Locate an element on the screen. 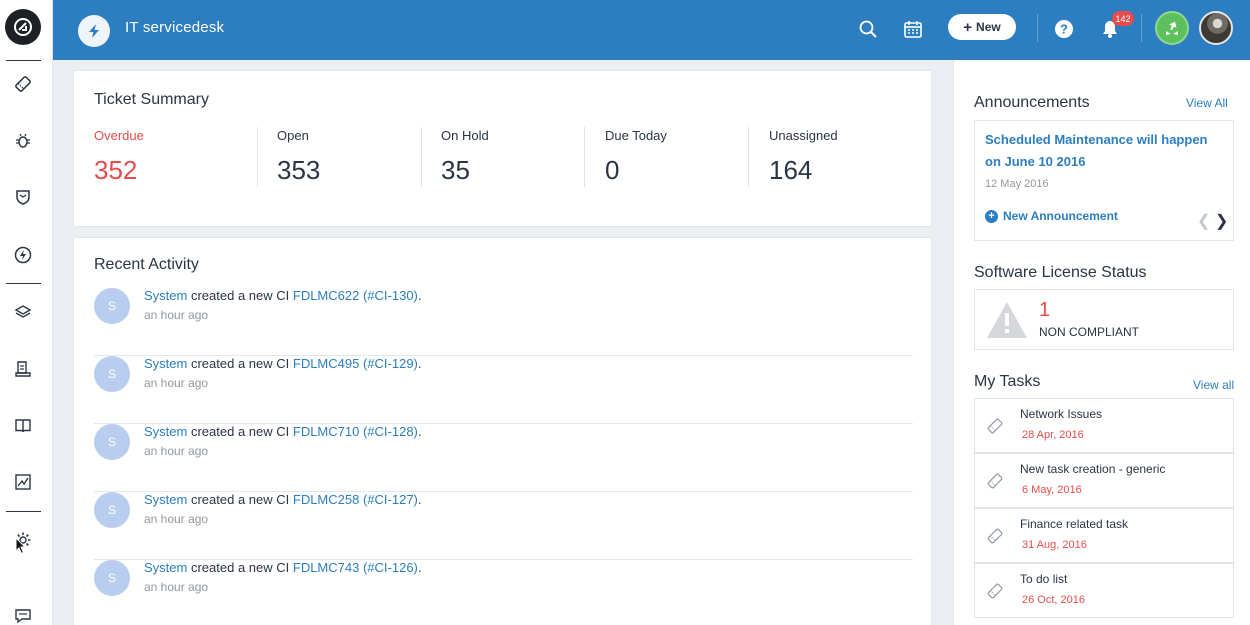 The width and height of the screenshot is (1250, 625). announcements-view-all-link: View All is located at coordinates (1207, 103).